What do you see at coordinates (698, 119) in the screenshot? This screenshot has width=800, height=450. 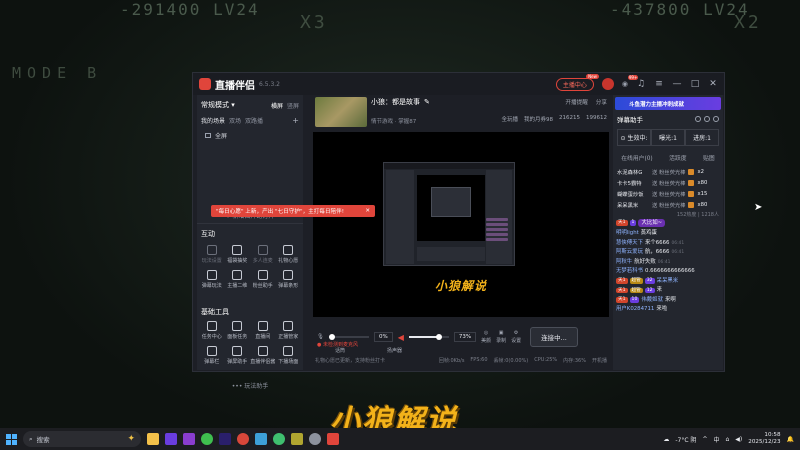 I see `refresh-icon` at bounding box center [698, 119].